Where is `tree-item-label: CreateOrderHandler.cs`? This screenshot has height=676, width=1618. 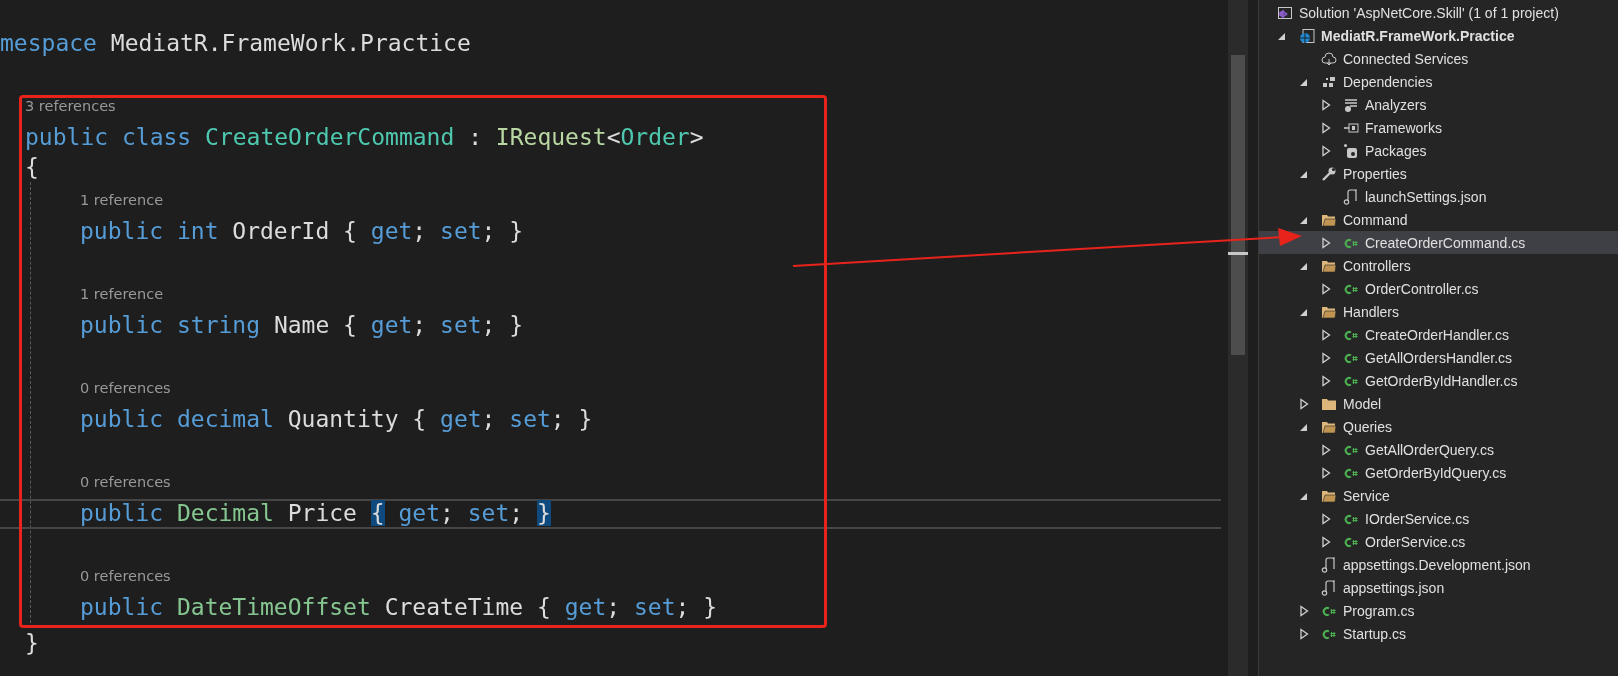
tree-item-label: CreateOrderHandler.cs is located at coordinates (1437, 334).